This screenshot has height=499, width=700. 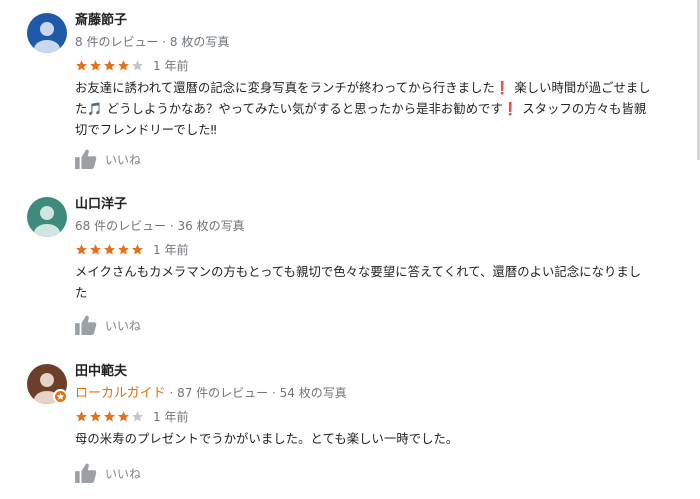 I want to click on reviewer-stats: · 87 件のレビュー · 54 枚の写真, so click(x=258, y=393).